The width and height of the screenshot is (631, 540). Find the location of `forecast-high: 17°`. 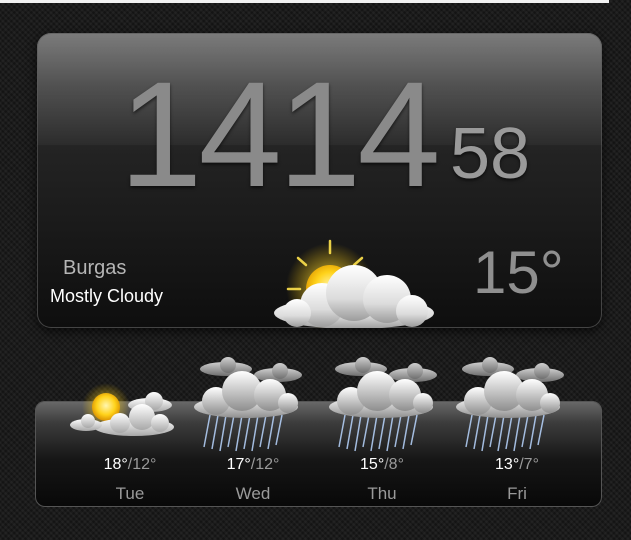

forecast-high: 17° is located at coordinates (238, 464).